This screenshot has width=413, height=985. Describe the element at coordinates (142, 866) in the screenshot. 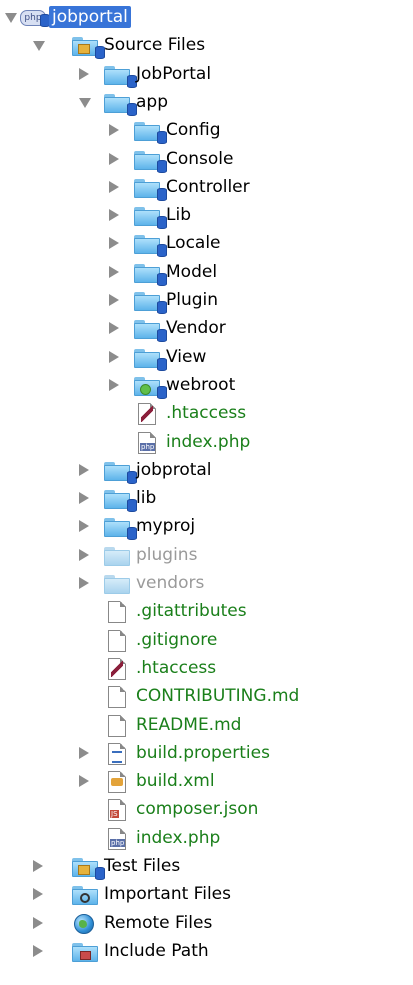

I see `tree-node-label: Test Files` at that location.